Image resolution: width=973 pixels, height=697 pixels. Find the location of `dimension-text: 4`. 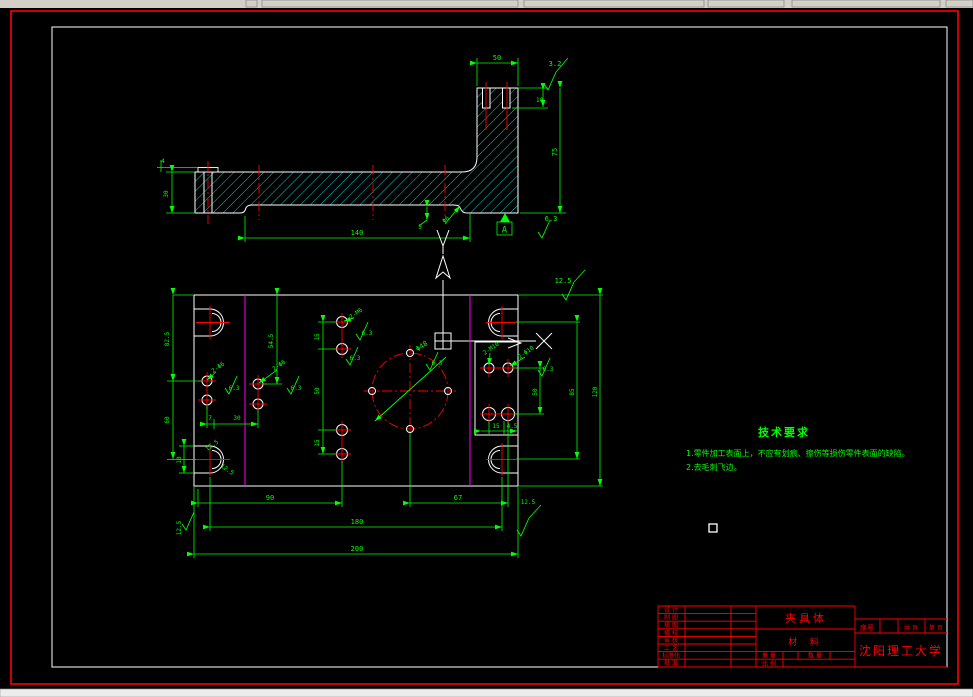

dimension-text: 4 is located at coordinates (163, 161).